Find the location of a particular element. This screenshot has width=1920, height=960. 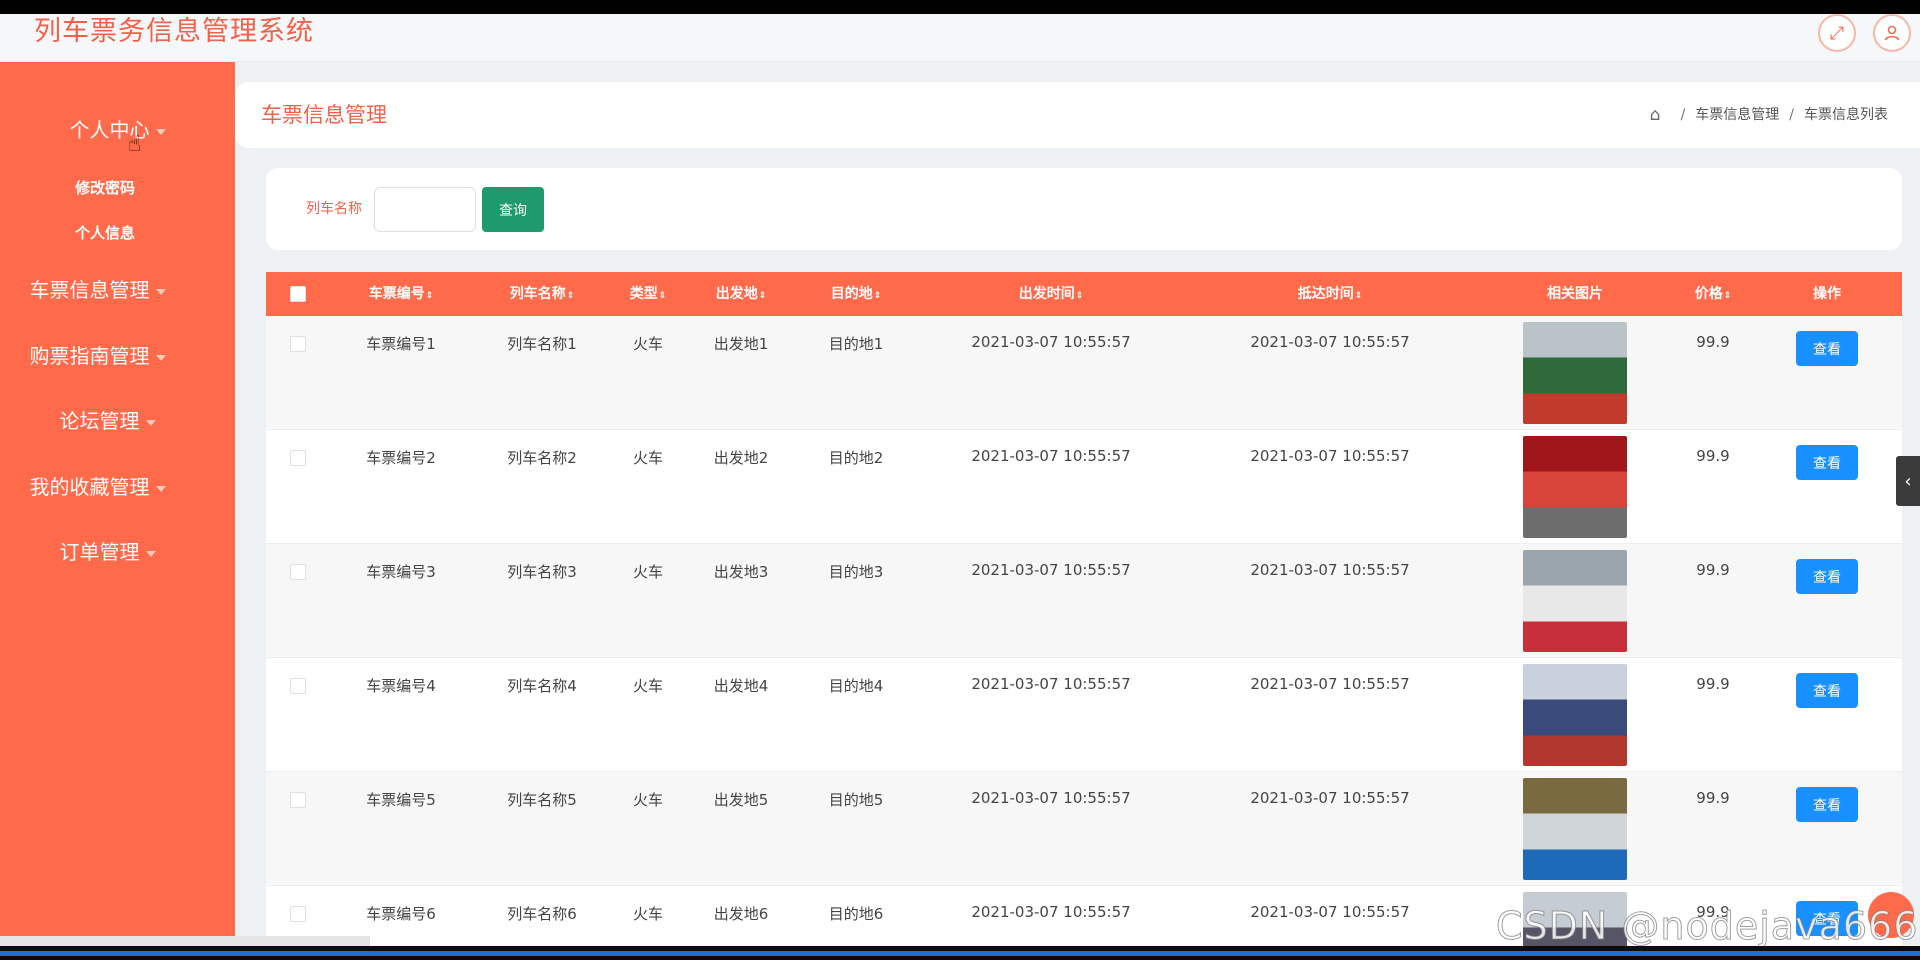

breadcrumb-item: 车票信息管理 is located at coordinates (1737, 115).